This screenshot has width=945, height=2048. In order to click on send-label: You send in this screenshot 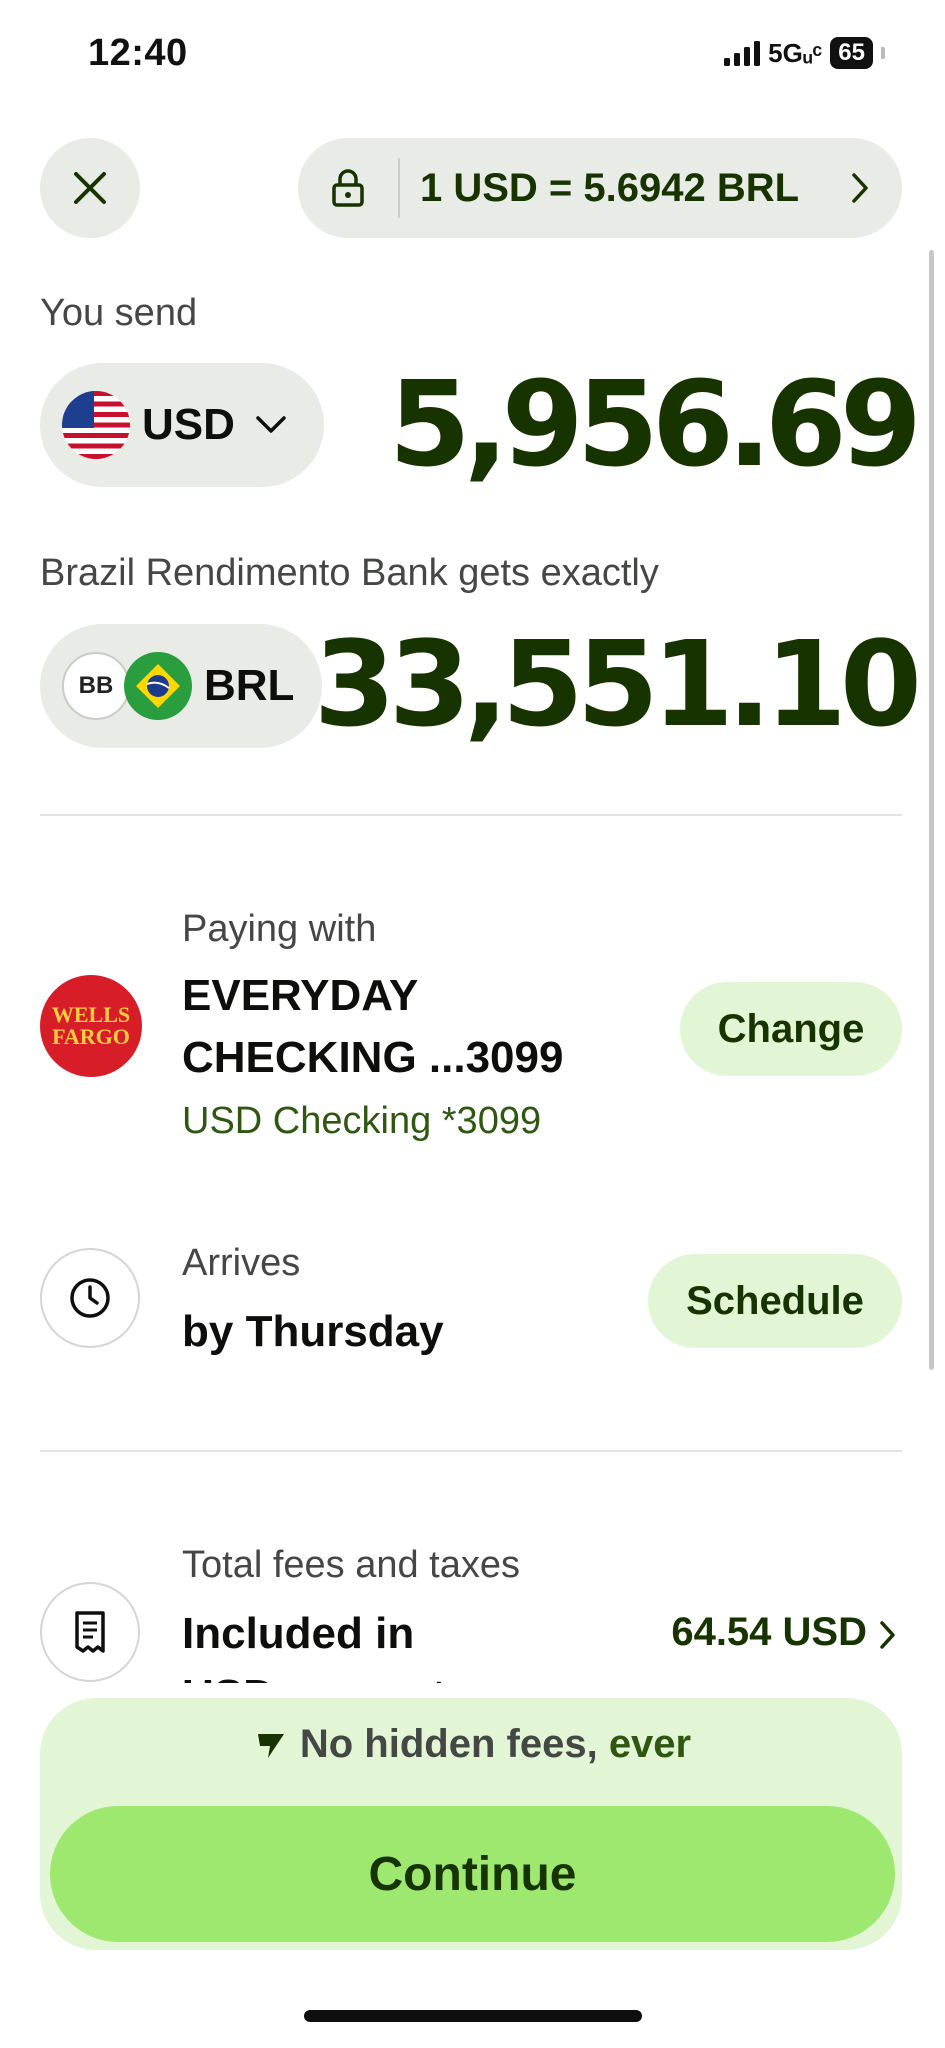, I will do `click(119, 313)`.